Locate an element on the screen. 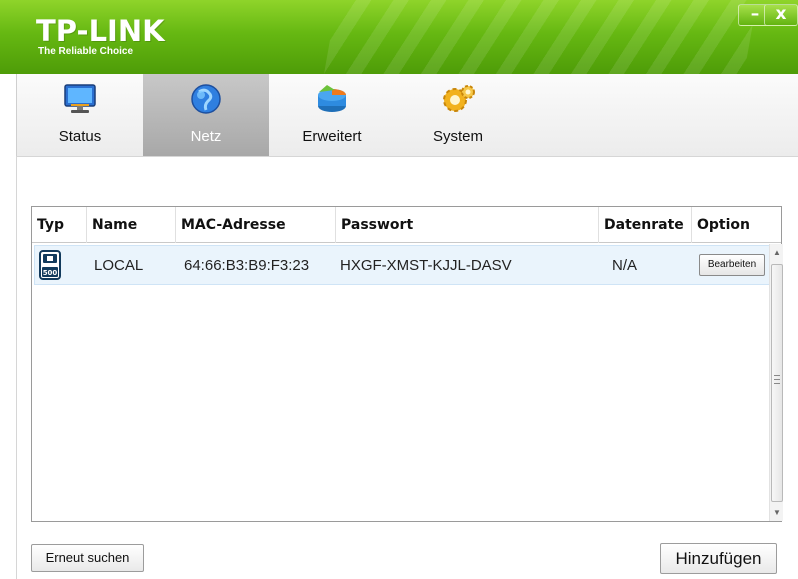 Image resolution: width=798 pixels, height=579 pixels. cell-rate: N/A is located at coordinates (625, 265).